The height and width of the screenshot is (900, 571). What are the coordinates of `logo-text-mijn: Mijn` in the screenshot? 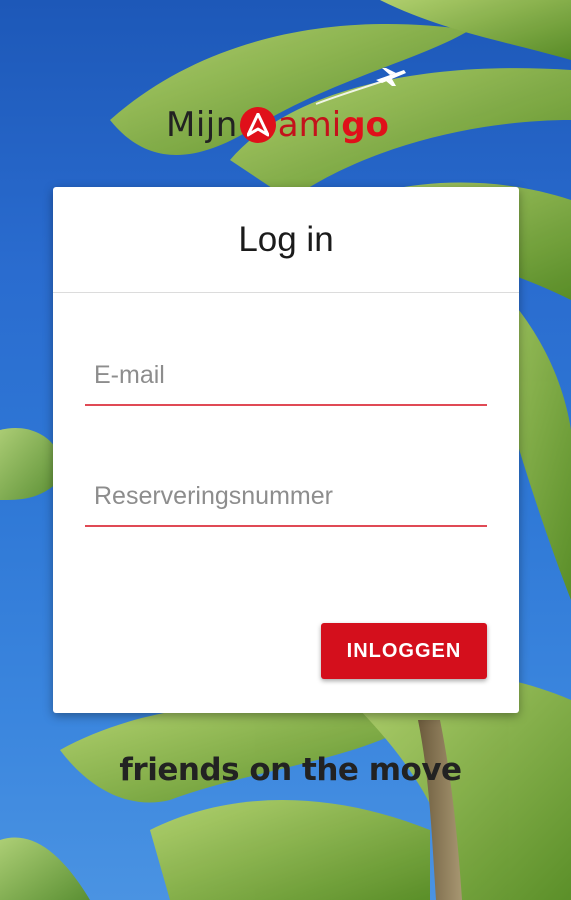 It's located at (202, 125).